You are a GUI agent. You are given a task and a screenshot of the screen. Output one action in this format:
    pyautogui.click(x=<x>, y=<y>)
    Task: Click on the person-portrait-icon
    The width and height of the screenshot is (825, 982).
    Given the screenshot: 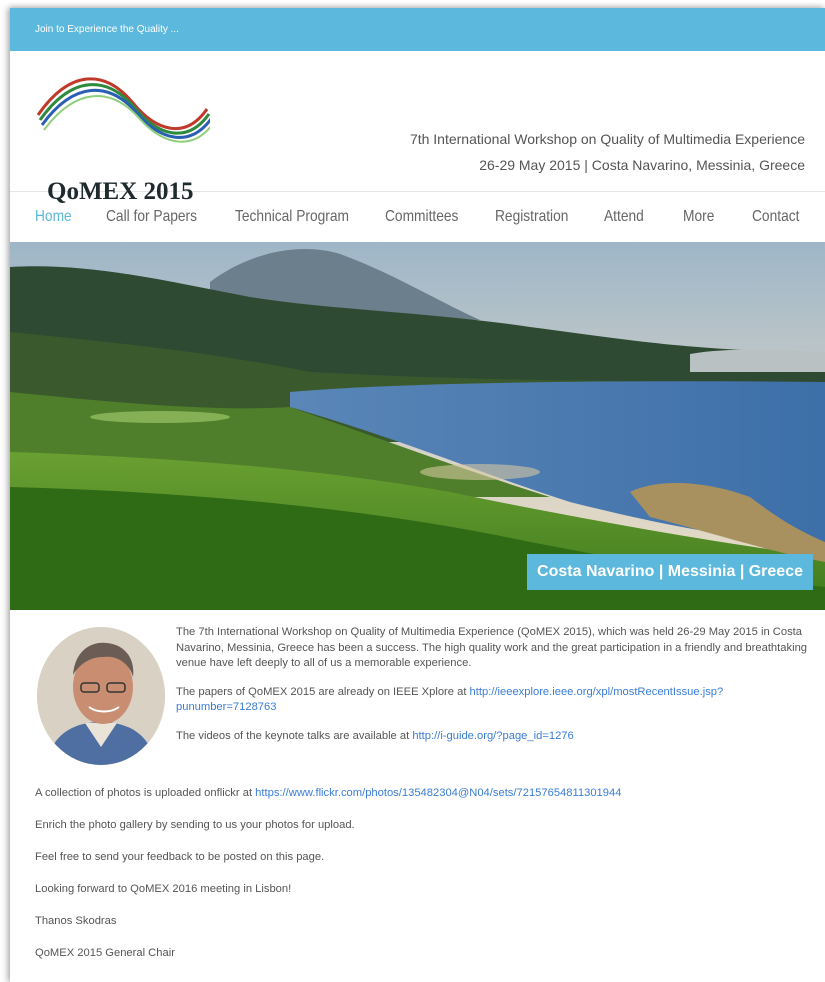 What is the action you would take?
    pyautogui.click(x=101, y=696)
    